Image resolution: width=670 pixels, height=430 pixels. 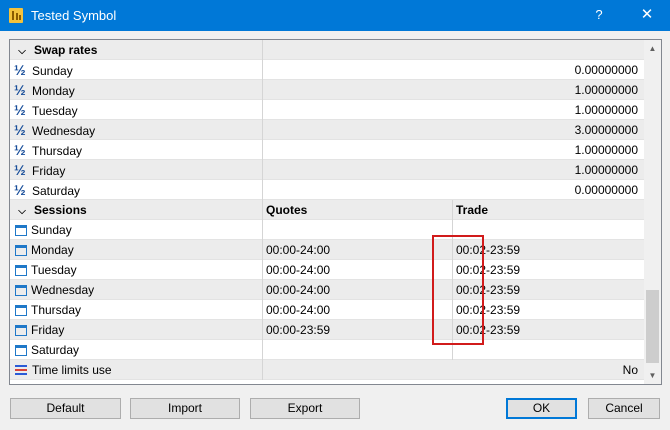 What do you see at coordinates (358, 210) in the screenshot?
I see `quotes-column-header: Quotes` at bounding box center [358, 210].